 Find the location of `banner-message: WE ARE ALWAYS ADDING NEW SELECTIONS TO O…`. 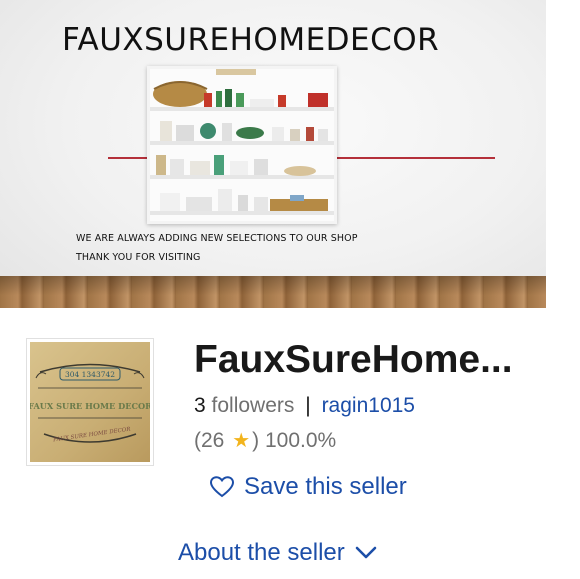

banner-message: WE ARE ALWAYS ADDING NEW SELECTIONS TO O… is located at coordinates (217, 238).